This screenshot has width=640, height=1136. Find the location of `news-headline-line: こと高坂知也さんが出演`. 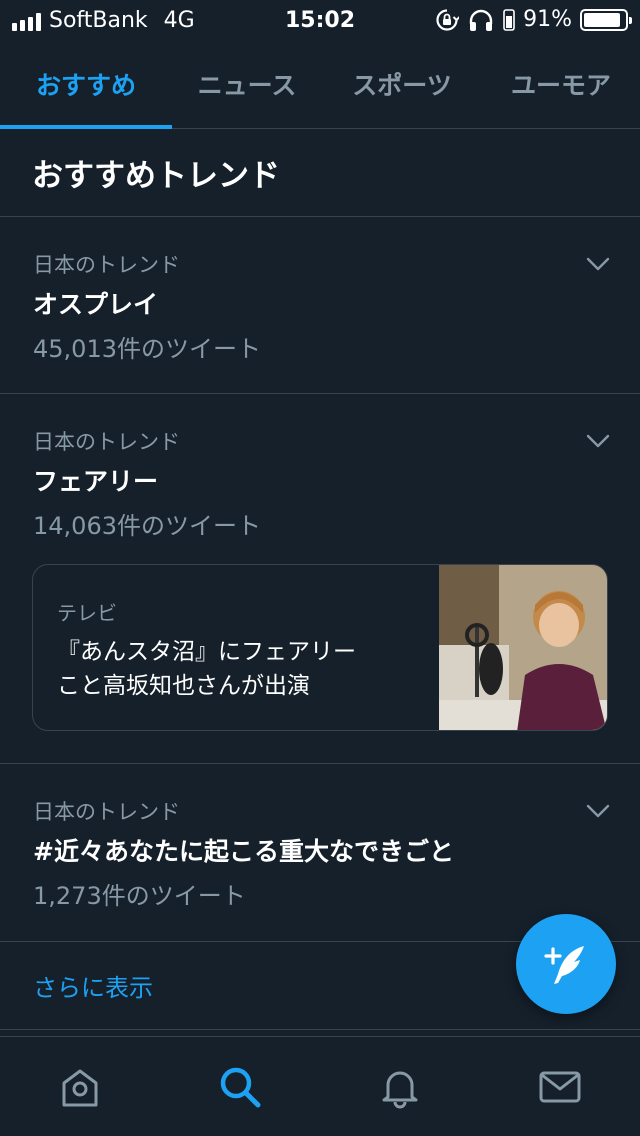

news-headline-line: こと高坂知也さんが出演 is located at coordinates (183, 686).